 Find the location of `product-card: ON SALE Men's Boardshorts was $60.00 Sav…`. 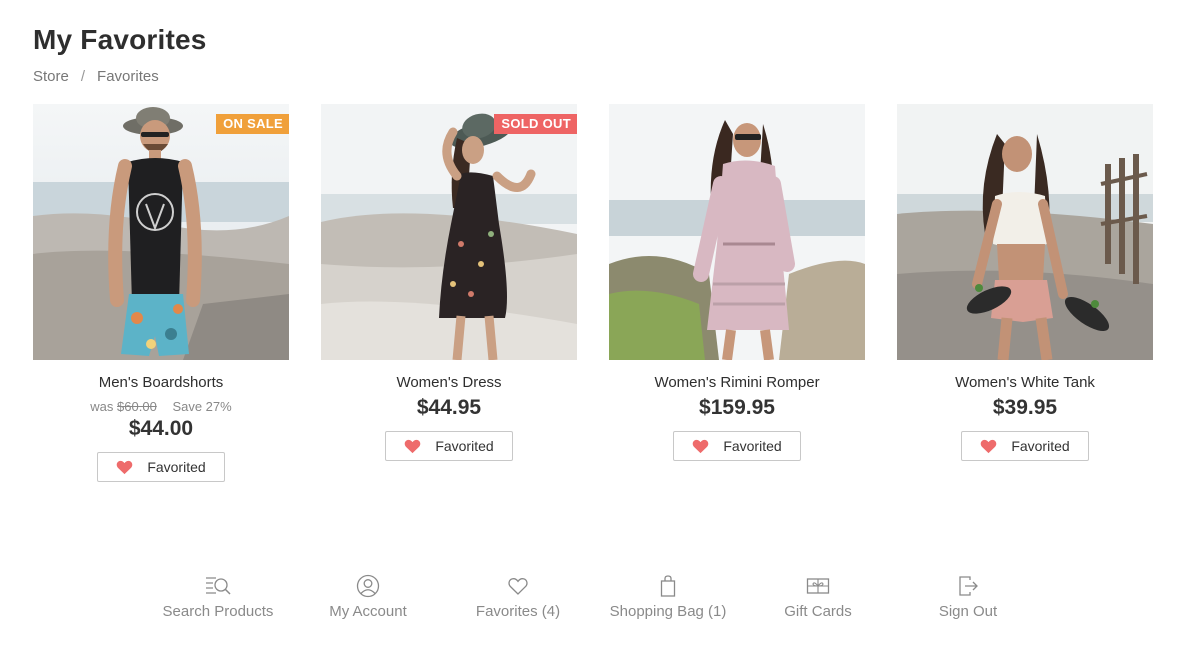

product-card: ON SALE Men's Boardshorts was $60.00 Sav… is located at coordinates (161, 299).